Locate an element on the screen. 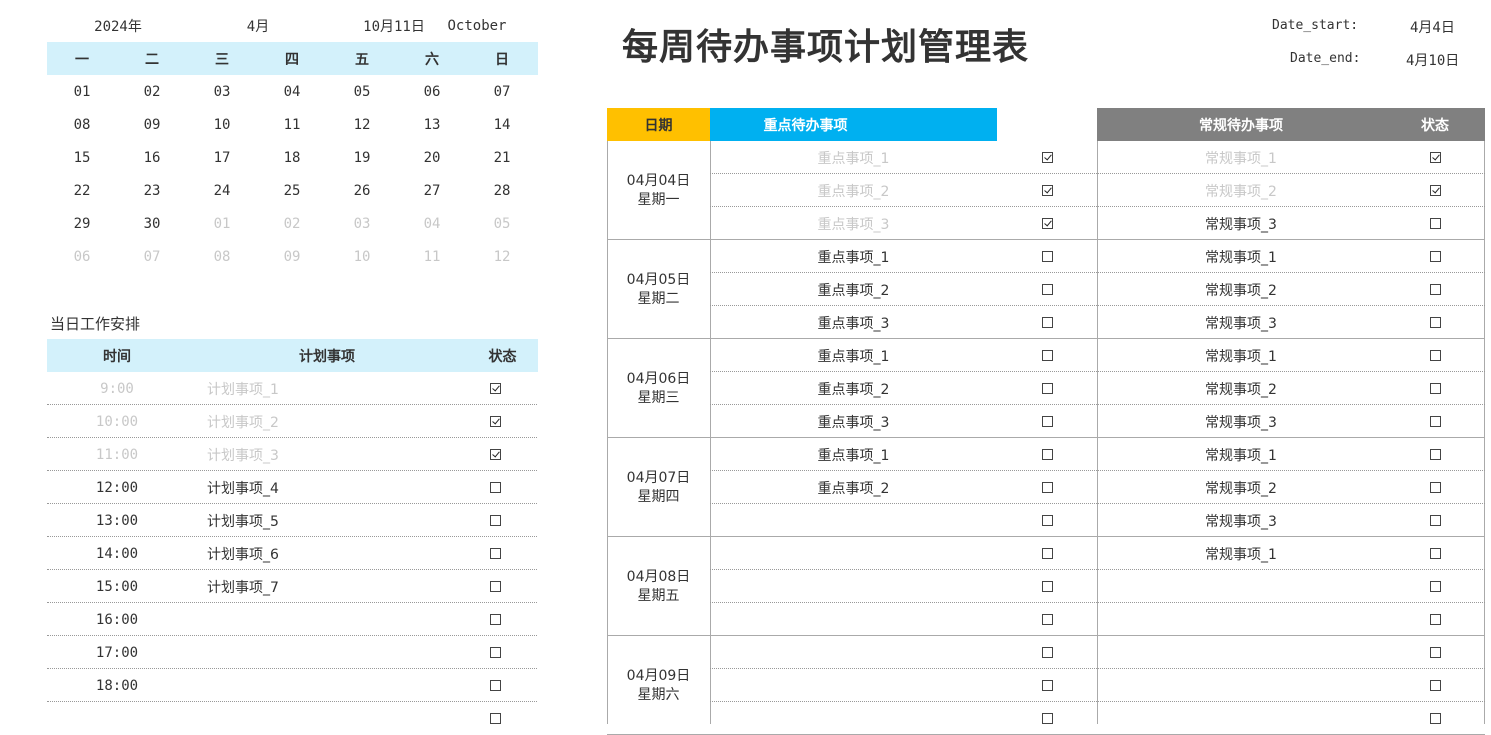 The image size is (1491, 735). daily-row-item: 计划事项_3 is located at coordinates (332, 454).